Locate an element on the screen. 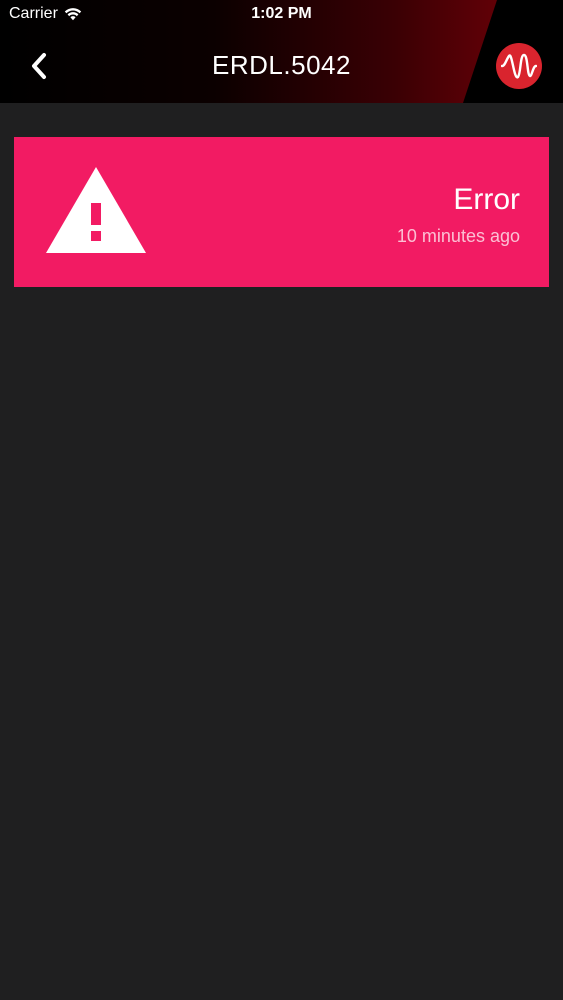  logo-button is located at coordinates (519, 66).